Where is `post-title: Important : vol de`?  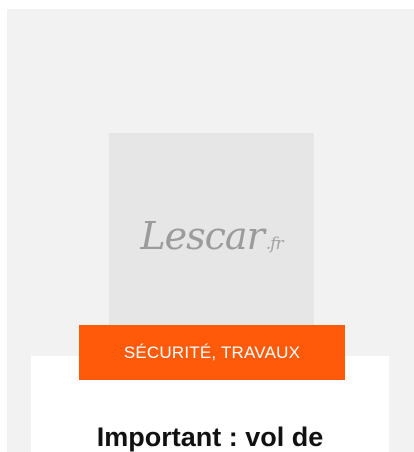 post-title: Important : vol de is located at coordinates (210, 436).